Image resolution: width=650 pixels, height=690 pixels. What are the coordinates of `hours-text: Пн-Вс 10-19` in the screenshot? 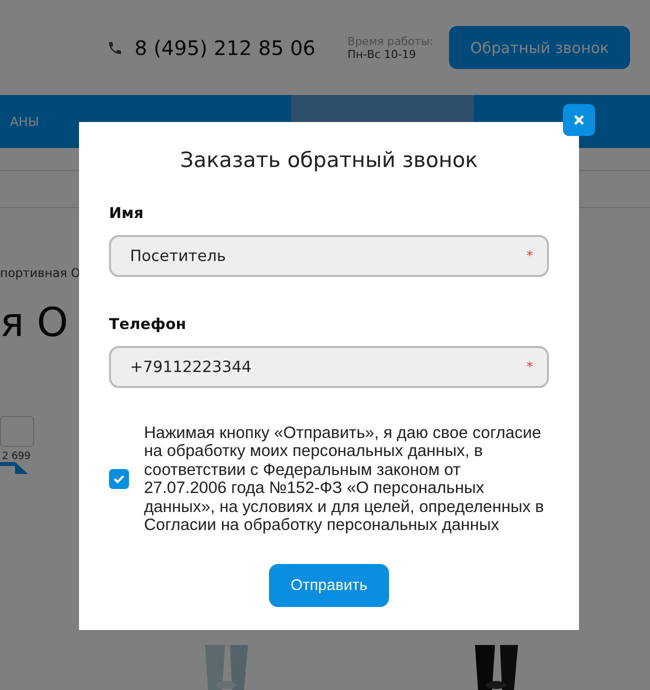 It's located at (383, 54).